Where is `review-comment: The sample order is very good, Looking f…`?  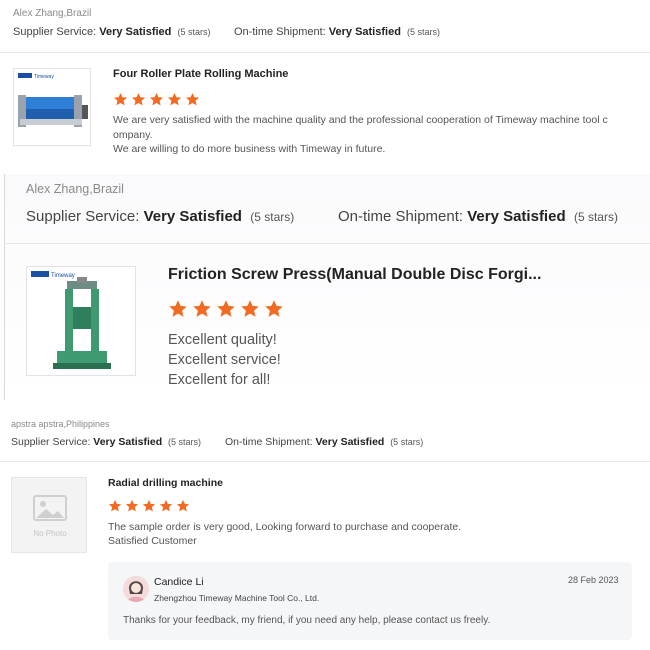
review-comment: The sample order is very good, Looking f… is located at coordinates (284, 534).